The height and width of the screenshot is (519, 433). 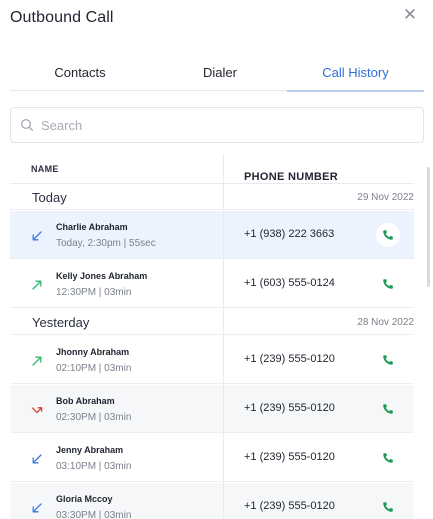 I want to click on phone-number: +1 (603) 555-0124, so click(x=289, y=283).